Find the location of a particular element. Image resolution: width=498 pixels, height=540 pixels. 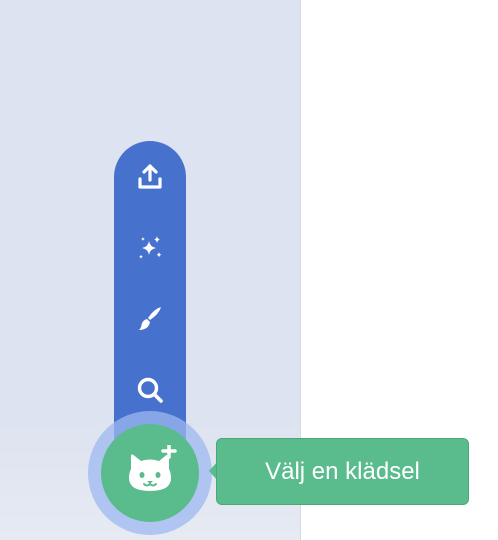

cat-plus-icon is located at coordinates (153, 468).